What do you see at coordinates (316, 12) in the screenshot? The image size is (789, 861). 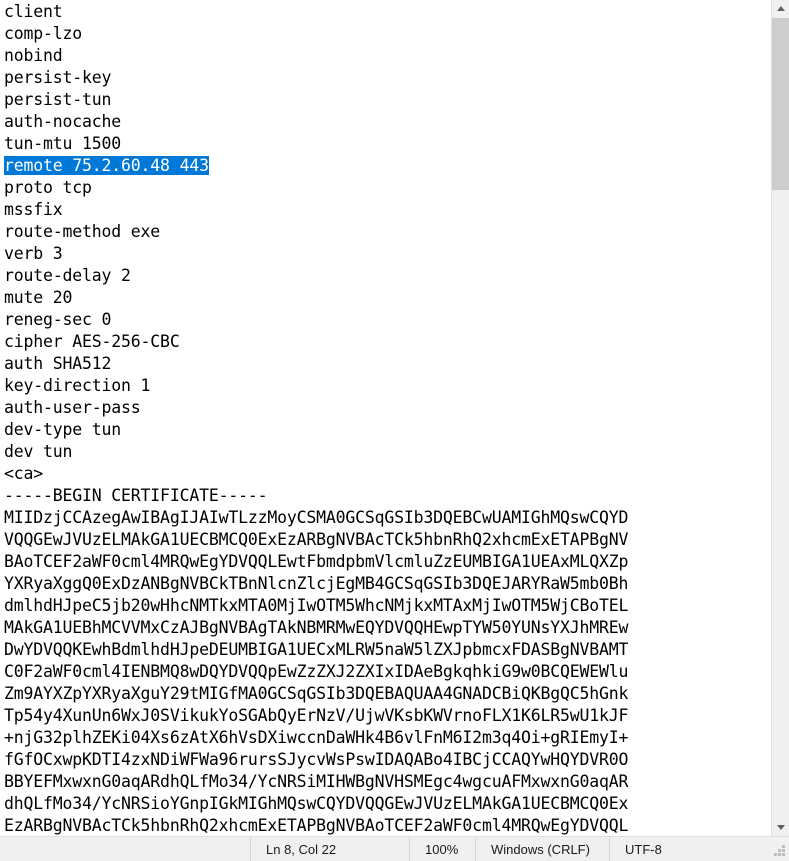 I see `text-line: client` at bounding box center [316, 12].